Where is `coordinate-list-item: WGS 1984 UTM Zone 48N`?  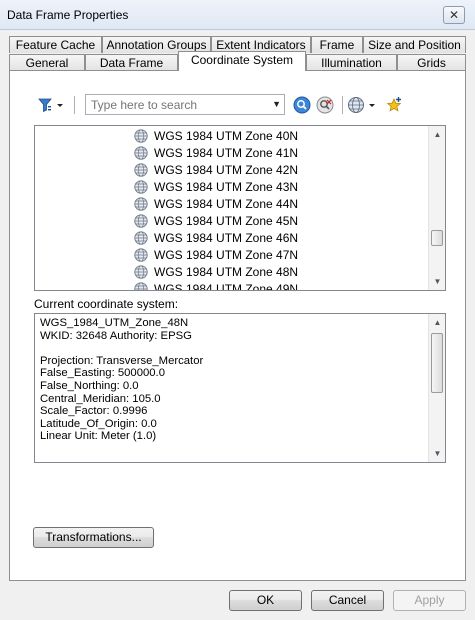 coordinate-list-item: WGS 1984 UTM Zone 48N is located at coordinates (216, 271).